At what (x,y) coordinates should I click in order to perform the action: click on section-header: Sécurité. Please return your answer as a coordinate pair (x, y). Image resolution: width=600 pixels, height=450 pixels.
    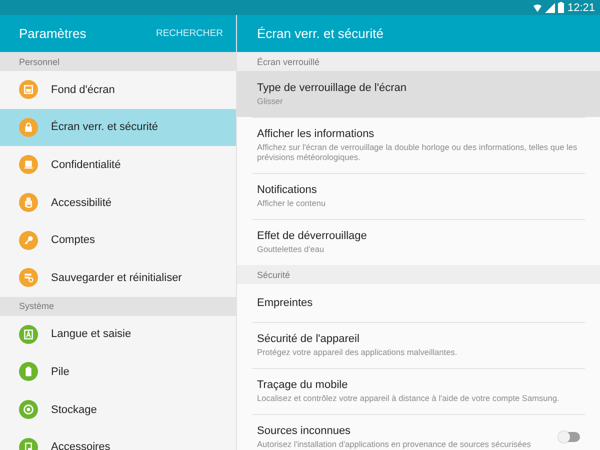
    Looking at the image, I should click on (418, 274).